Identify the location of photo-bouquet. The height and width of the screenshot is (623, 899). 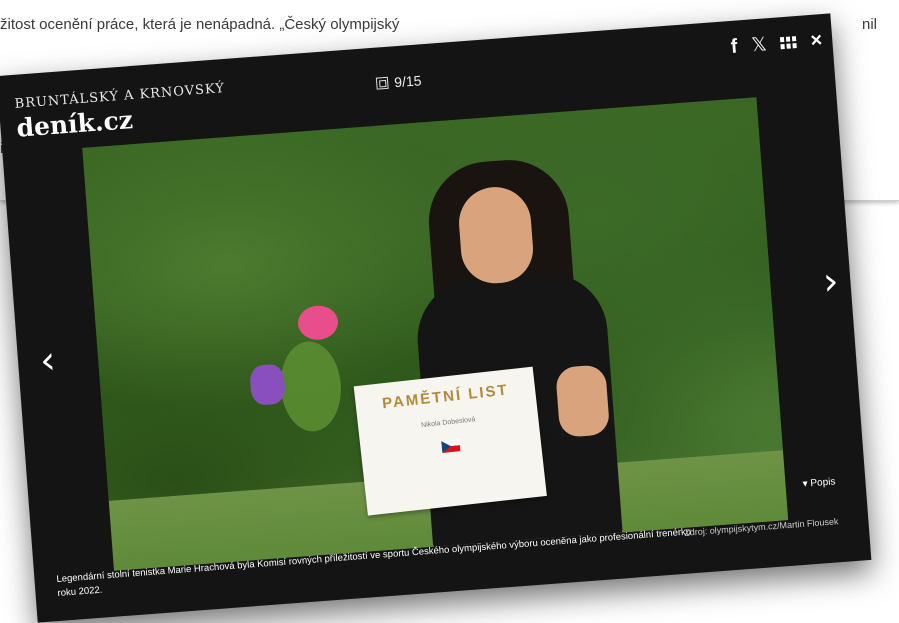
(310, 371).